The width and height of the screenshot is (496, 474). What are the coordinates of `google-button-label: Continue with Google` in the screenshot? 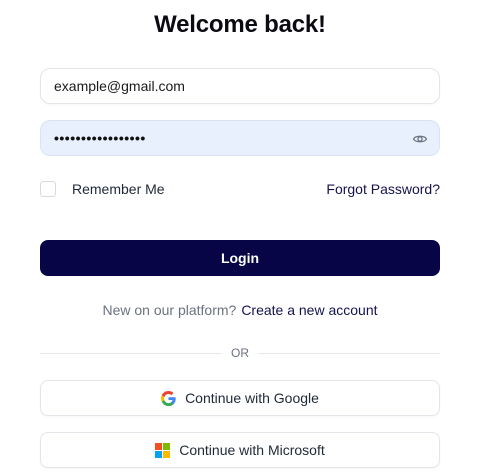 It's located at (252, 398).